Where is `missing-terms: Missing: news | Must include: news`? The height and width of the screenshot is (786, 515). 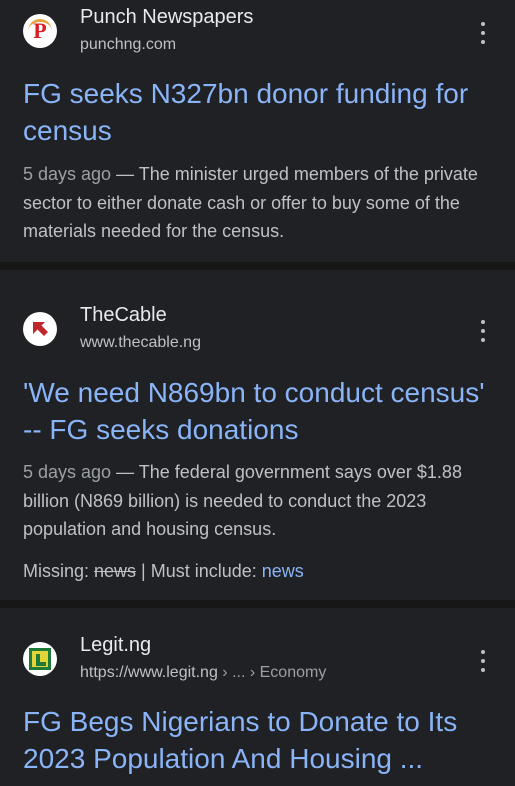
missing-terms: Missing: news | Must include: news is located at coordinates (257, 571).